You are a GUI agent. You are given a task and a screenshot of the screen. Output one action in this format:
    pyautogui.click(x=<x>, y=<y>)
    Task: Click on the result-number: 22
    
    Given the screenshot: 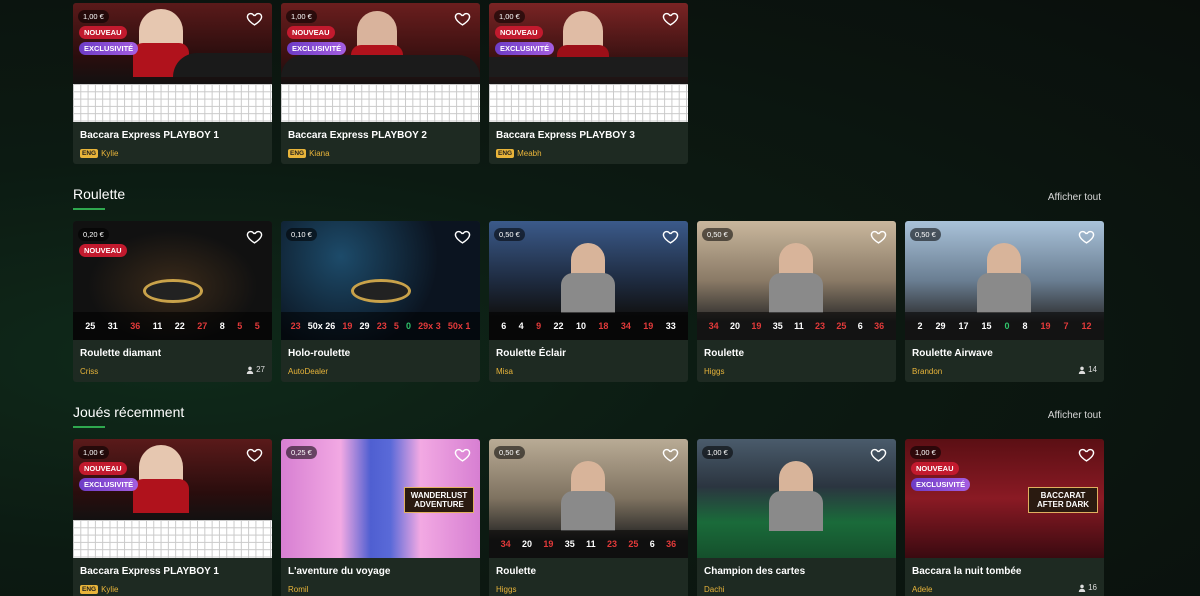 What is the action you would take?
    pyautogui.click(x=558, y=326)
    